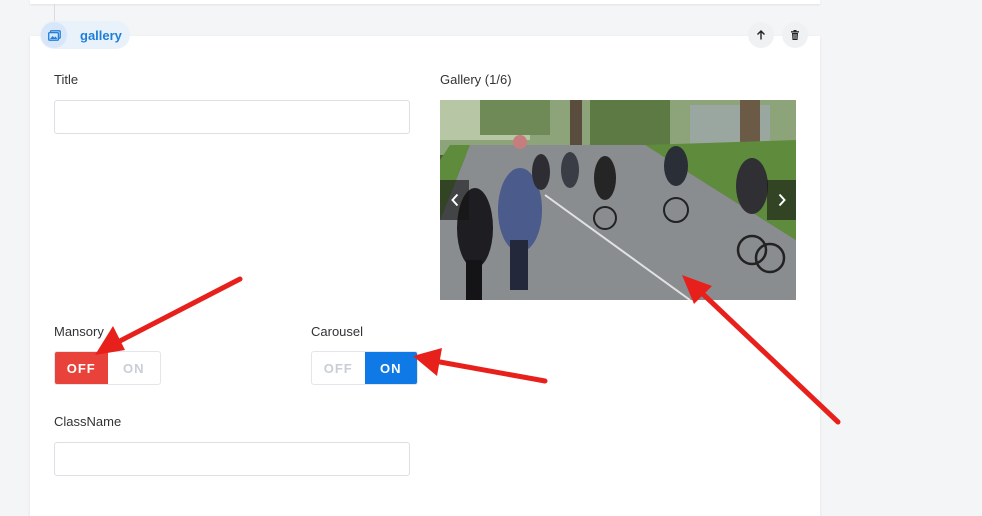 Image resolution: width=982 pixels, height=516 pixels. What do you see at coordinates (134, 368) in the screenshot?
I see `mansory-on-option: ON` at bounding box center [134, 368].